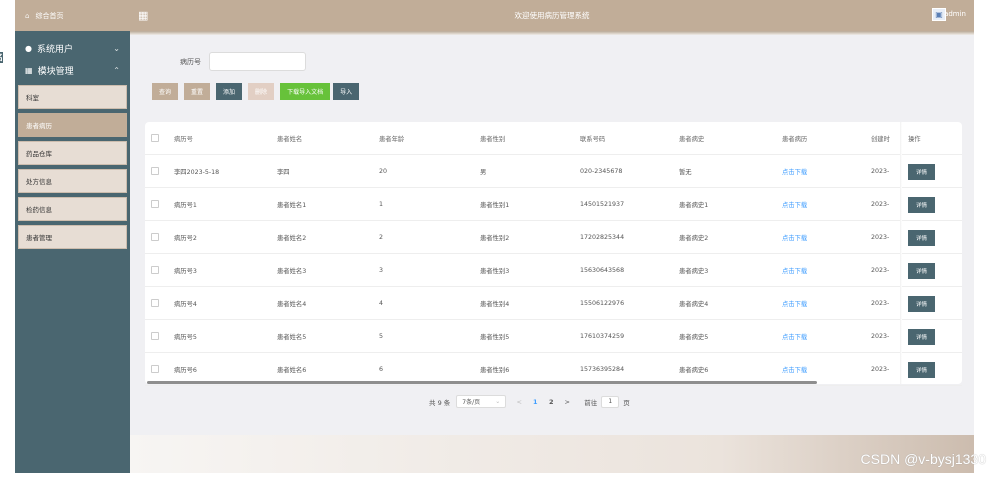 Image resolution: width=990 pixels, height=479 pixels. Describe the element at coordinates (923, 459) in the screenshot. I see `watermark-text: CSDN @v-bysj1330` at that location.